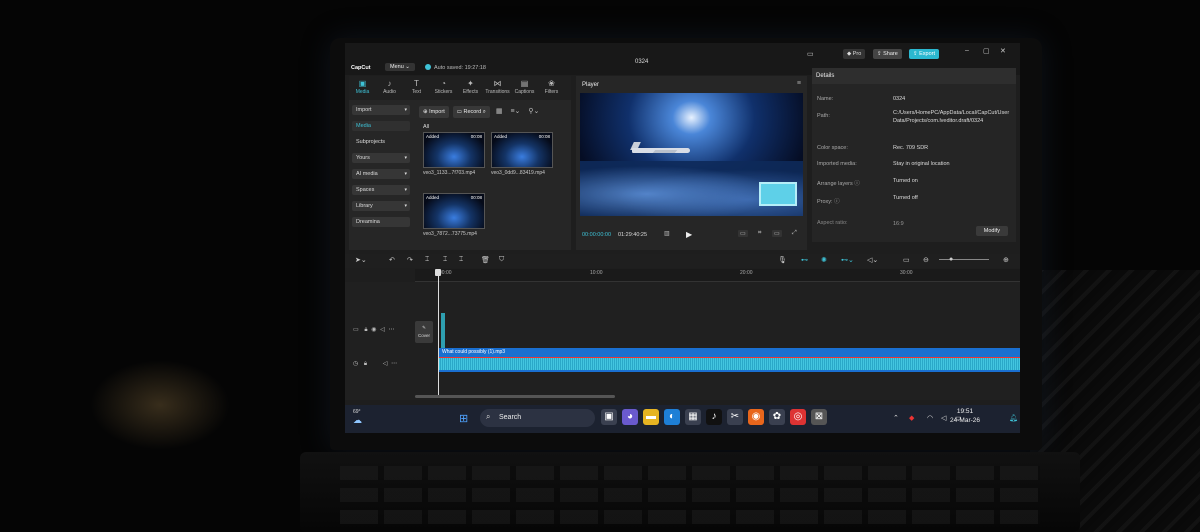 The image size is (1200, 532). I want to click on taskbar-clock: 19:51 24-Mar-26, so click(965, 416).